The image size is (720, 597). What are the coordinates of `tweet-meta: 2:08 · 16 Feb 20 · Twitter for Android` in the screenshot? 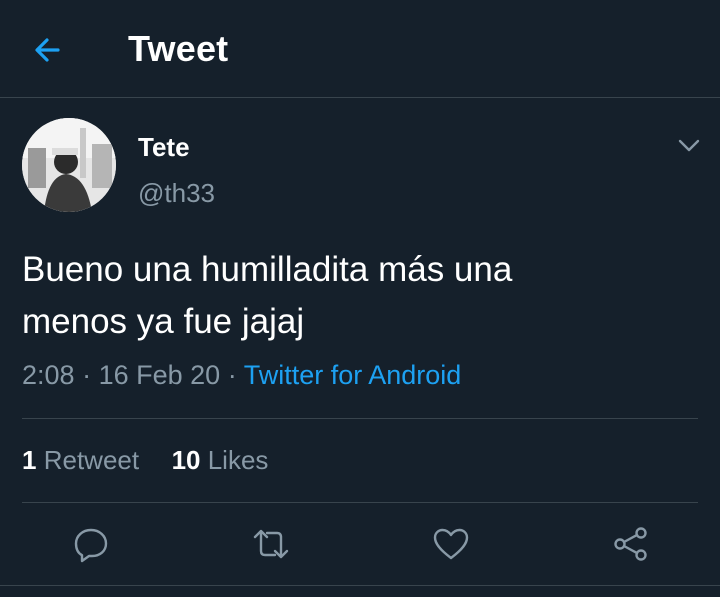 It's located at (241, 375).